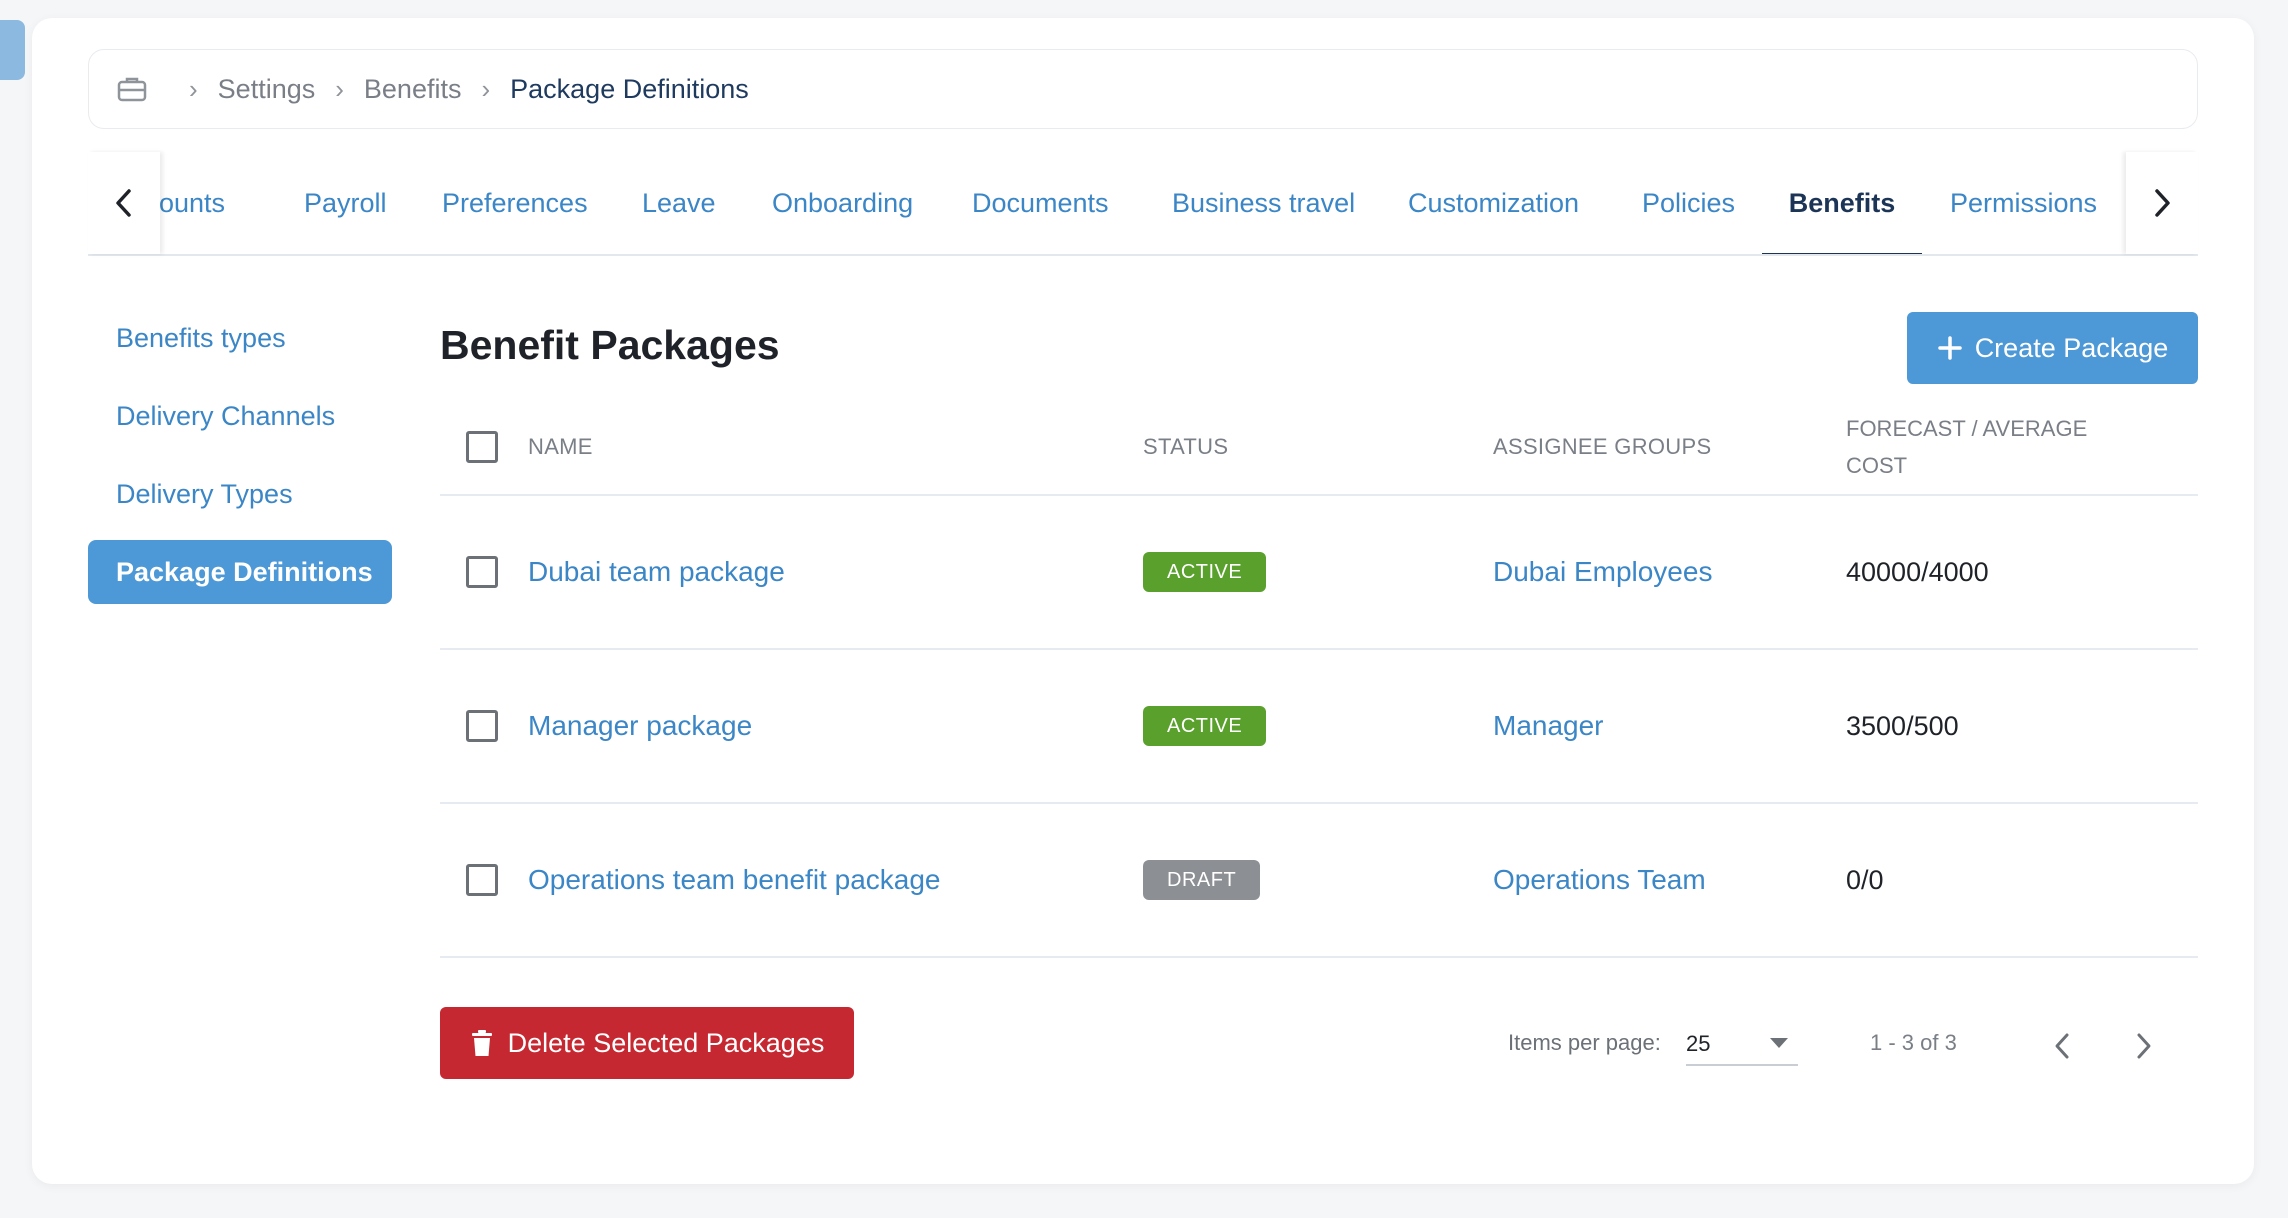 The height and width of the screenshot is (1218, 2288). Describe the element at coordinates (1602, 572) in the screenshot. I see `assignee-group-link: Dubai Employees` at that location.